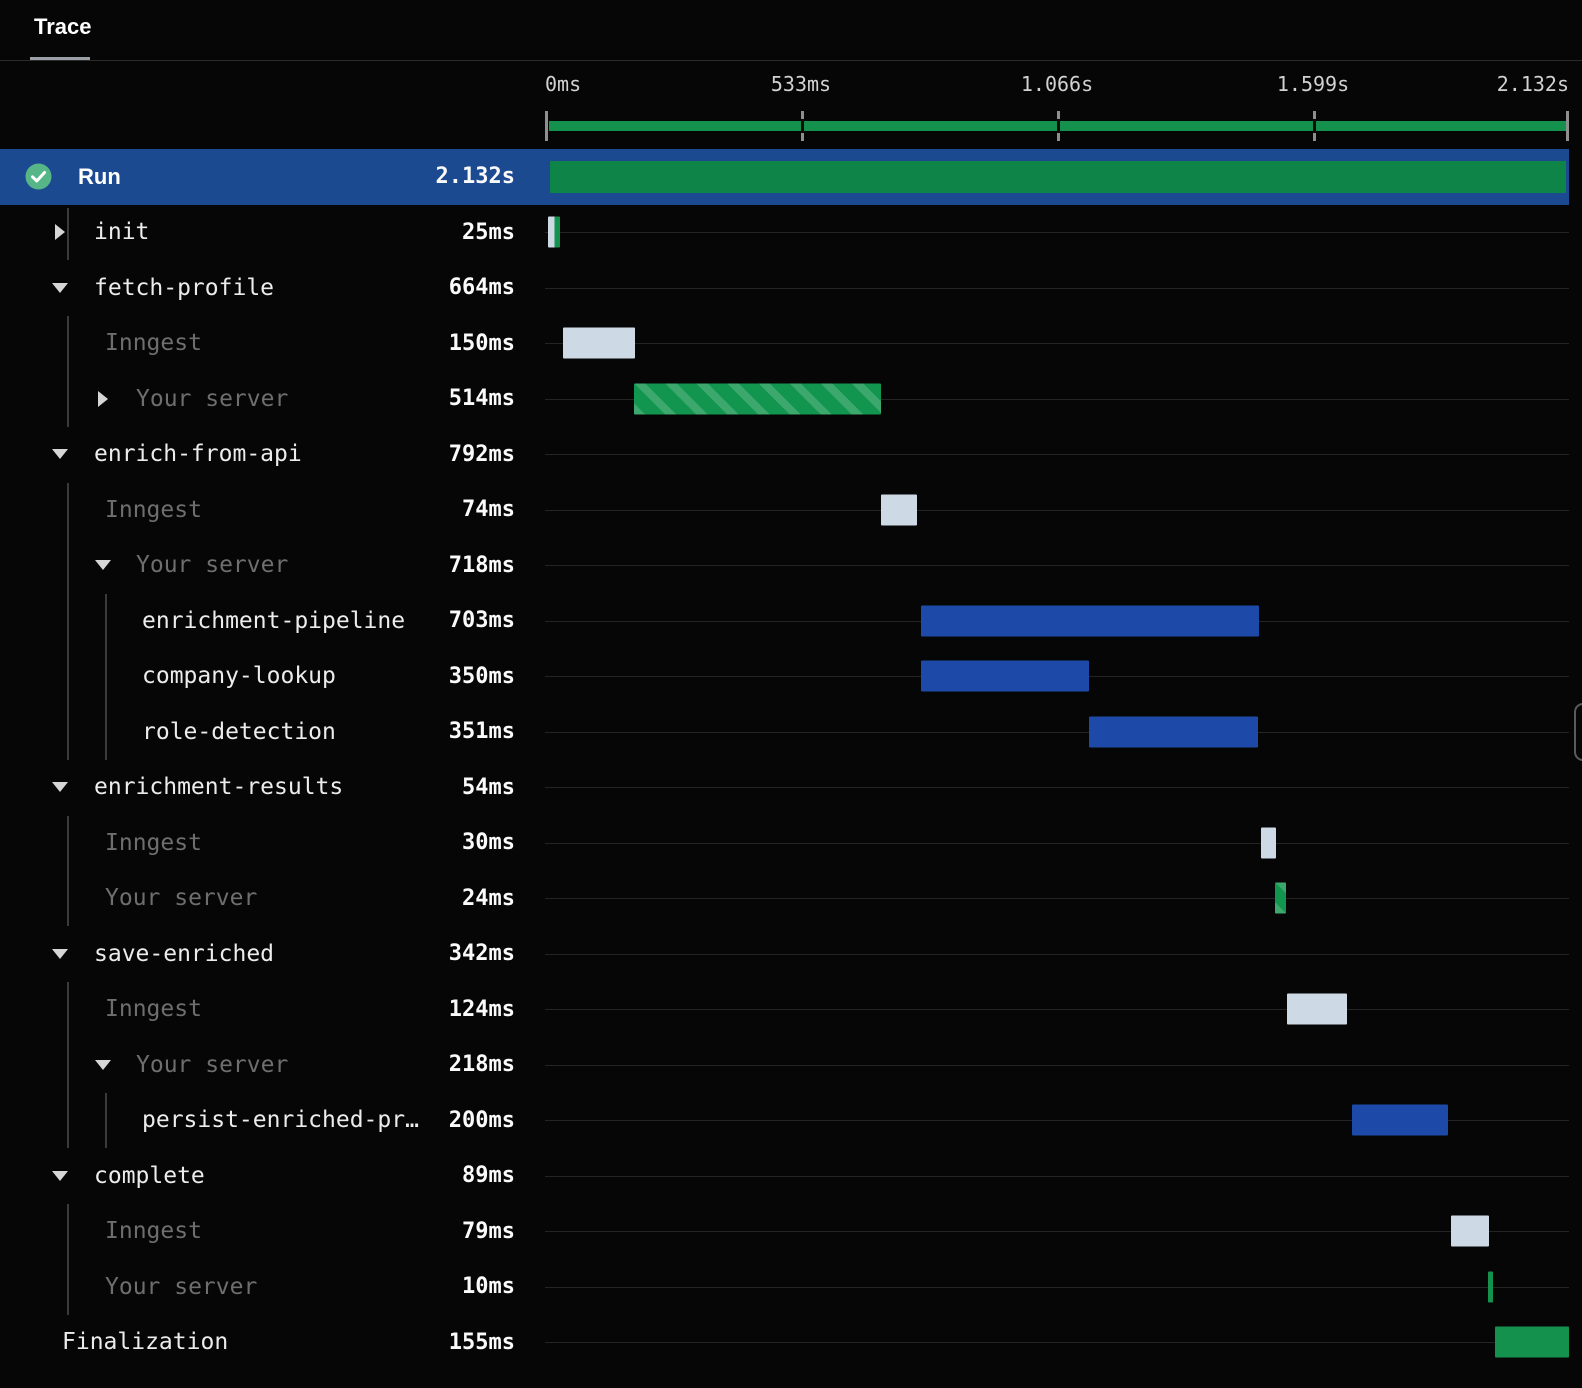  Describe the element at coordinates (488, 232) in the screenshot. I see `span-duration: 25ms` at that location.